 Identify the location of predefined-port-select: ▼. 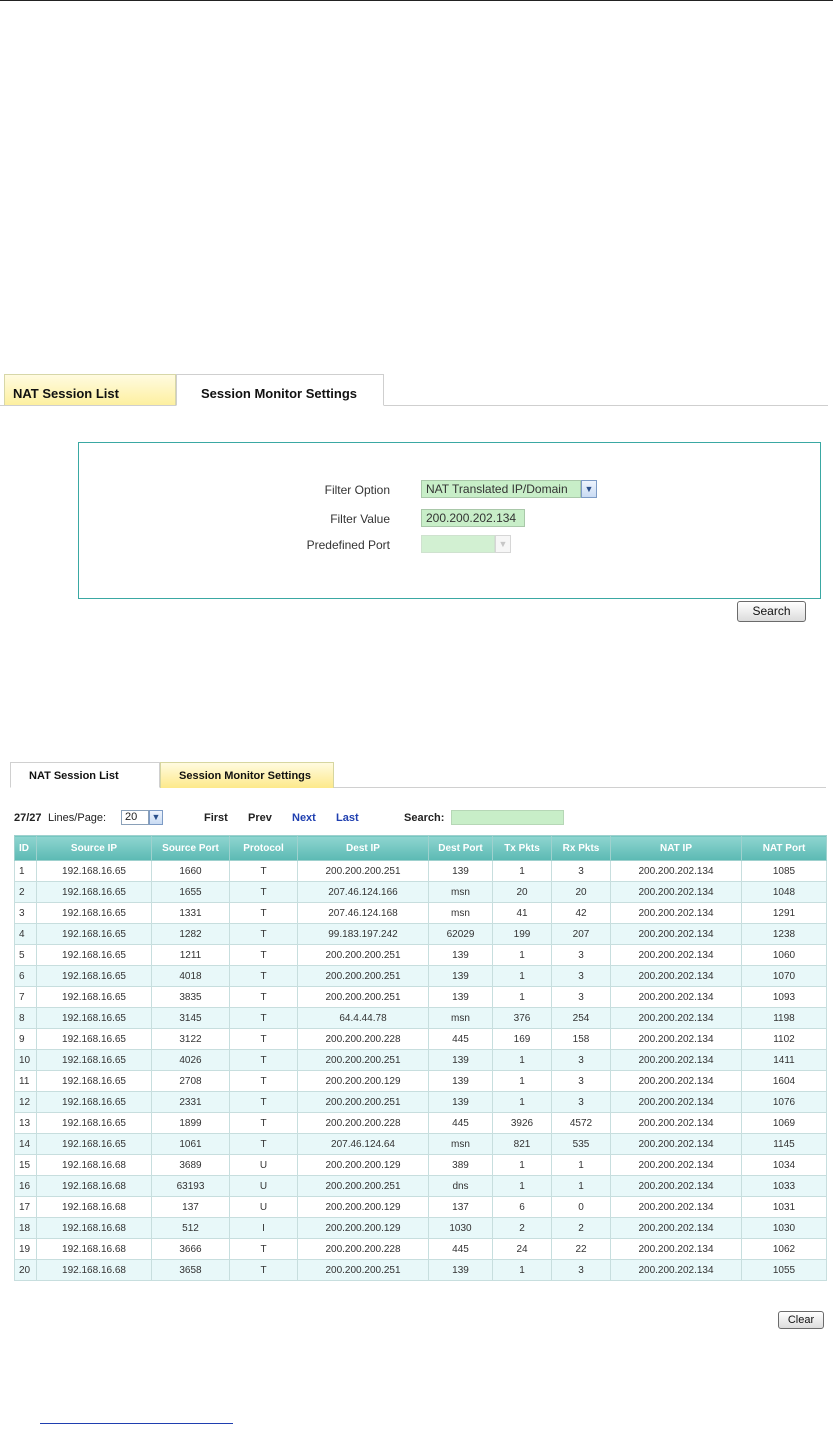
(466, 544).